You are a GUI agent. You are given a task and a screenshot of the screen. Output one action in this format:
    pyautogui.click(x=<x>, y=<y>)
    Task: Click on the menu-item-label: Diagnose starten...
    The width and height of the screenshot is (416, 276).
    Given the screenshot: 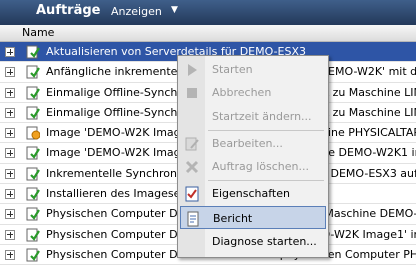 What is the action you would take?
    pyautogui.click(x=264, y=241)
    